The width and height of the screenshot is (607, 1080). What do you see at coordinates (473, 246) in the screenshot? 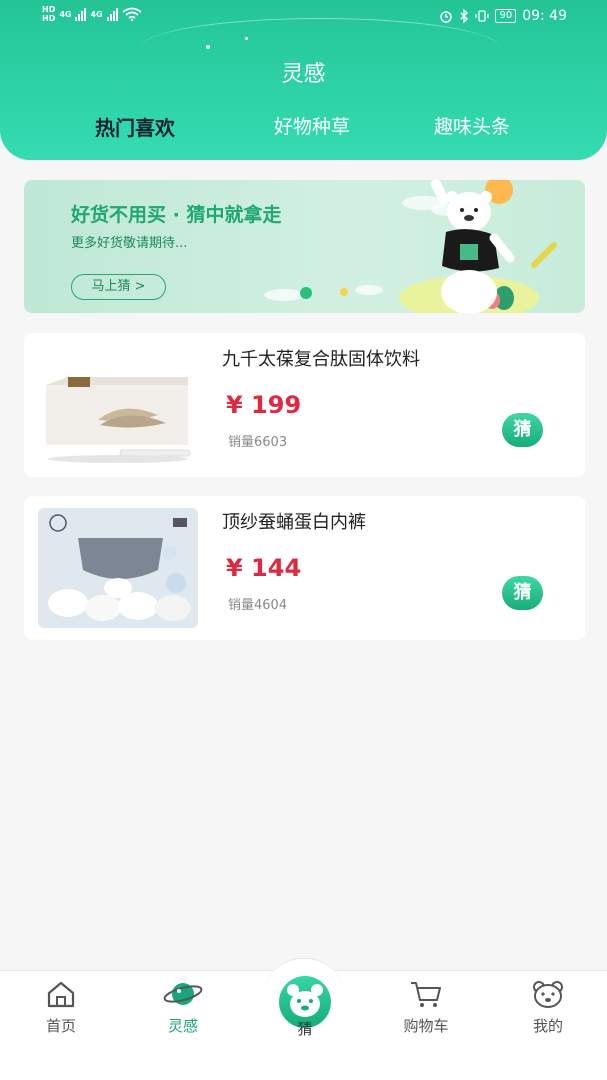
I see `bear-mascot-illustration` at bounding box center [473, 246].